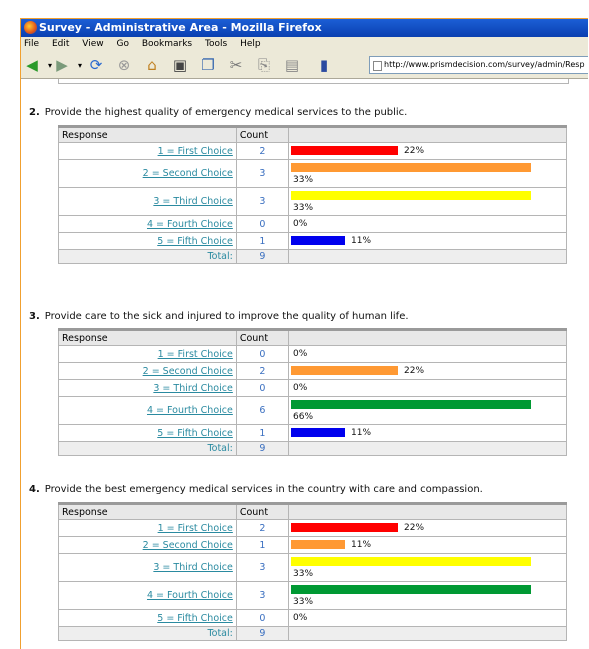 This screenshot has height=649, width=589. I want to click on table-row: 1 = First Choice 2 22%, so click(312, 151).